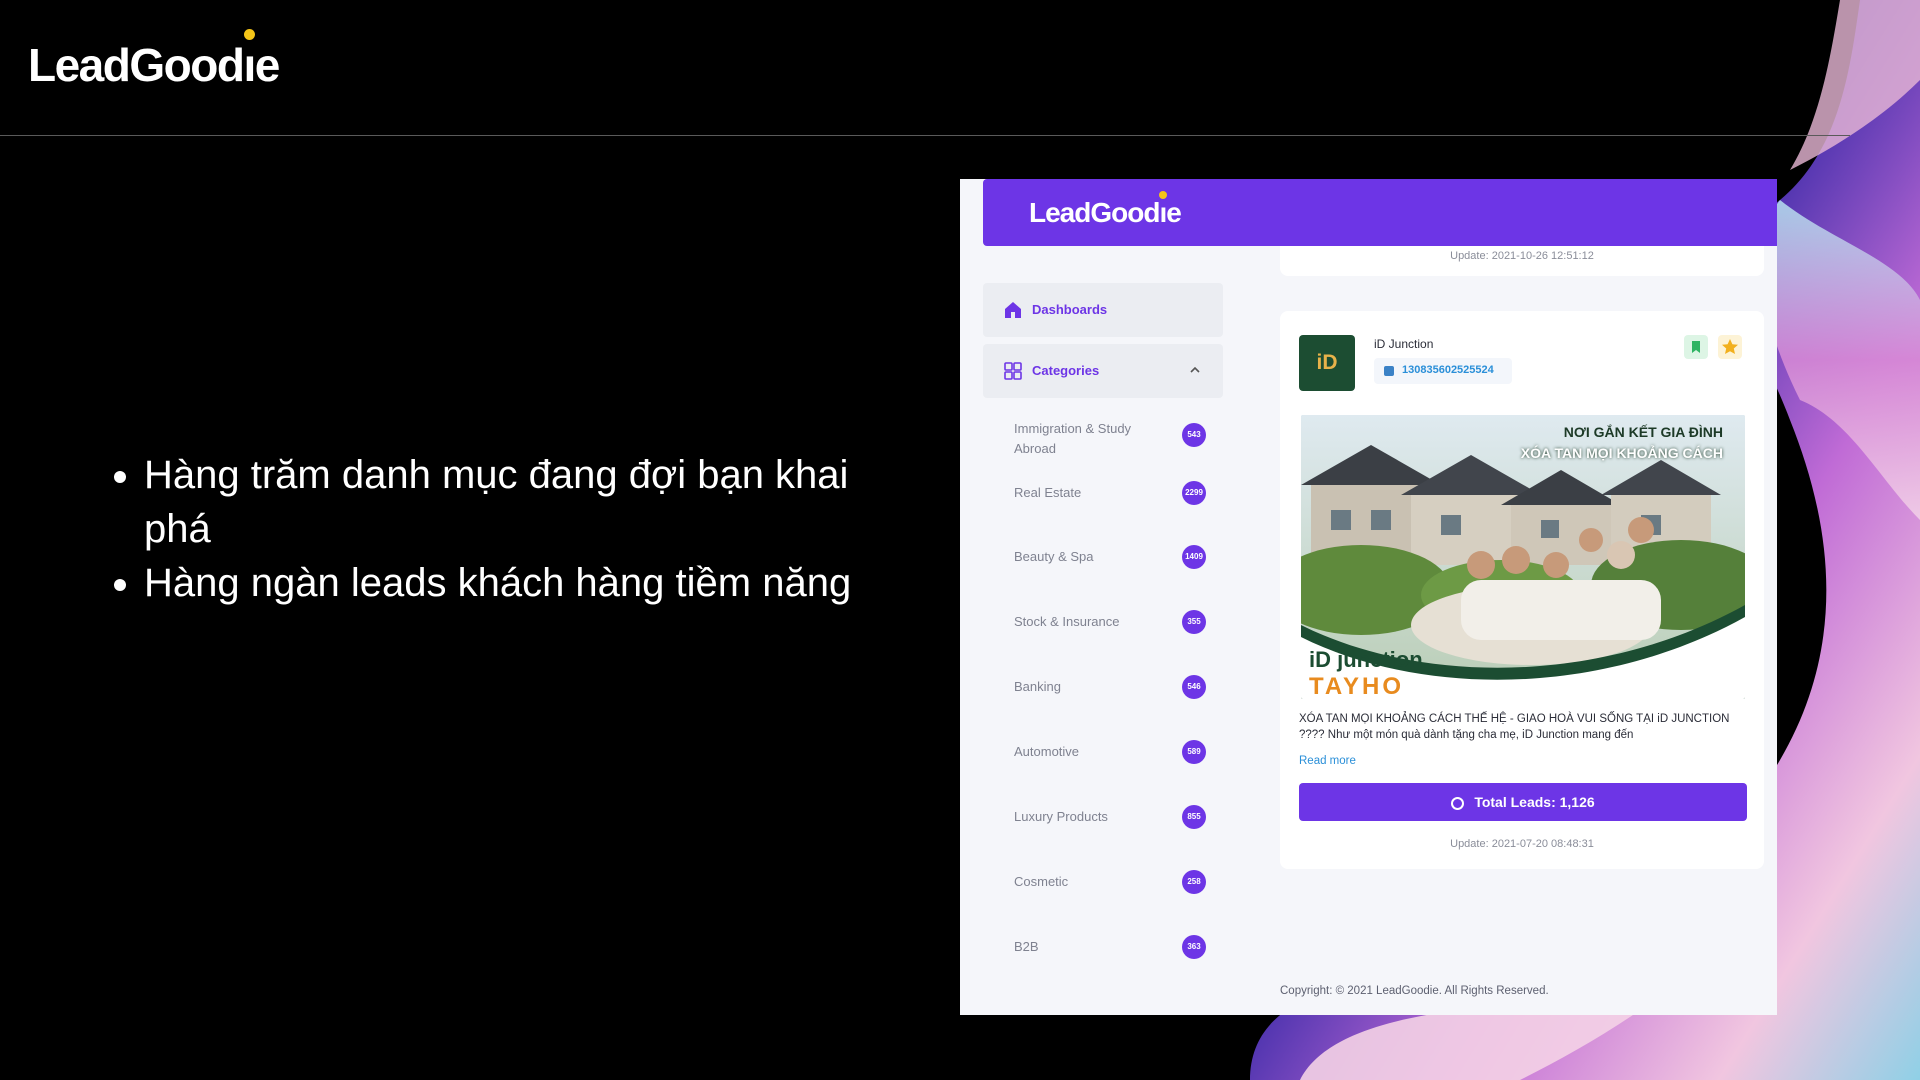 This screenshot has width=1920, height=1080. Describe the element at coordinates (1194, 687) in the screenshot. I see `category-count-badge: 546` at that location.